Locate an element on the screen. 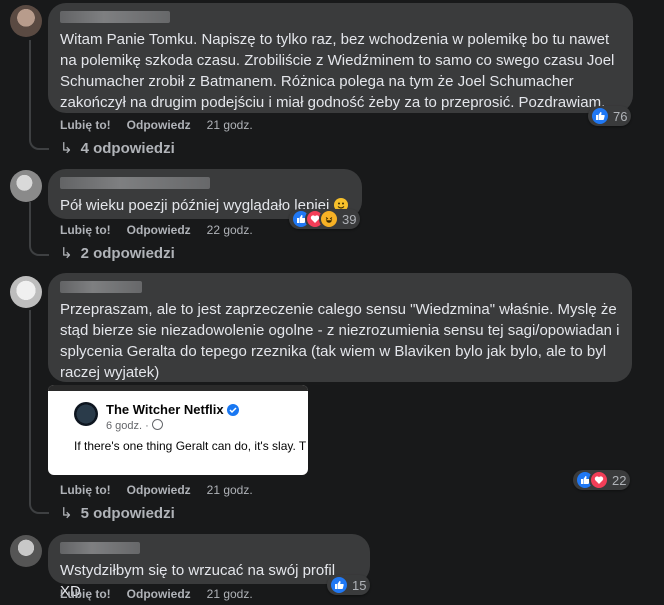  embed-meta: 6 godz. · is located at coordinates (134, 425).